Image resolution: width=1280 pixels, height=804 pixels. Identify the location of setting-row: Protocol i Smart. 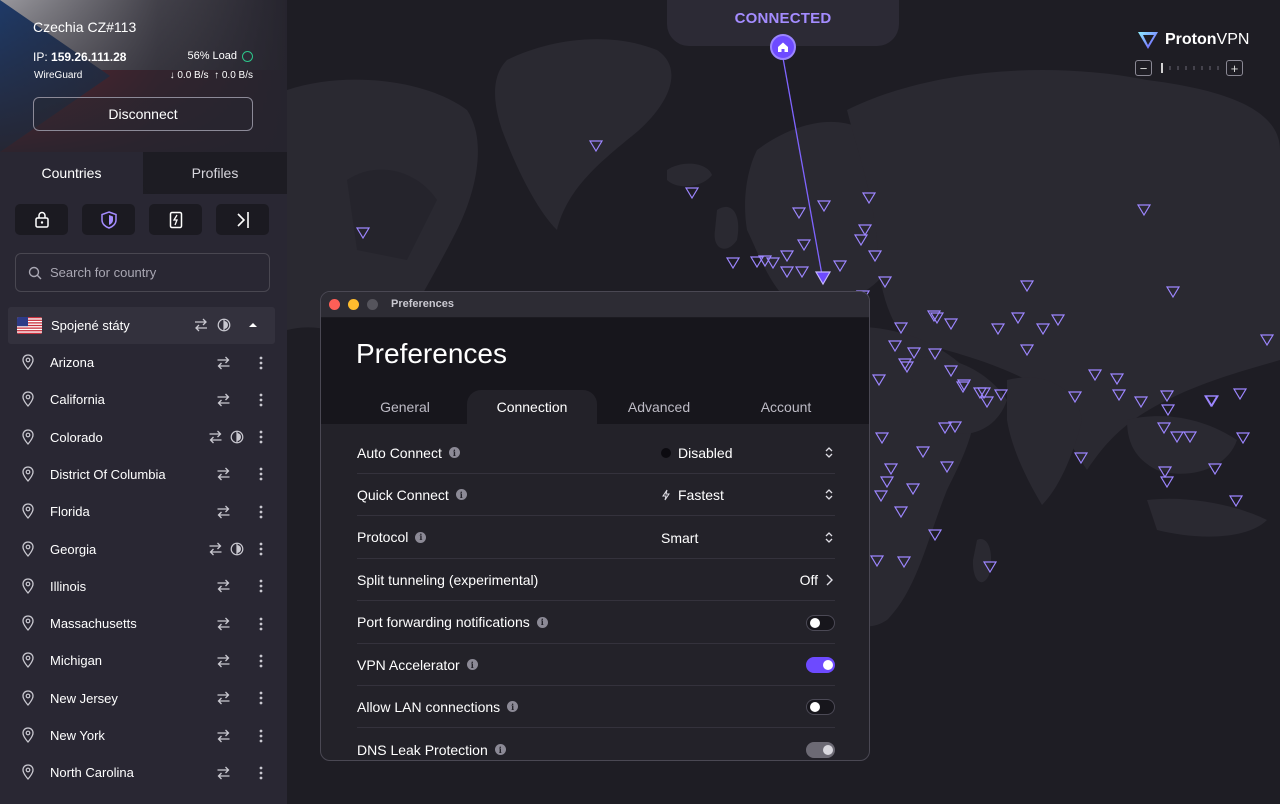
(596, 538).